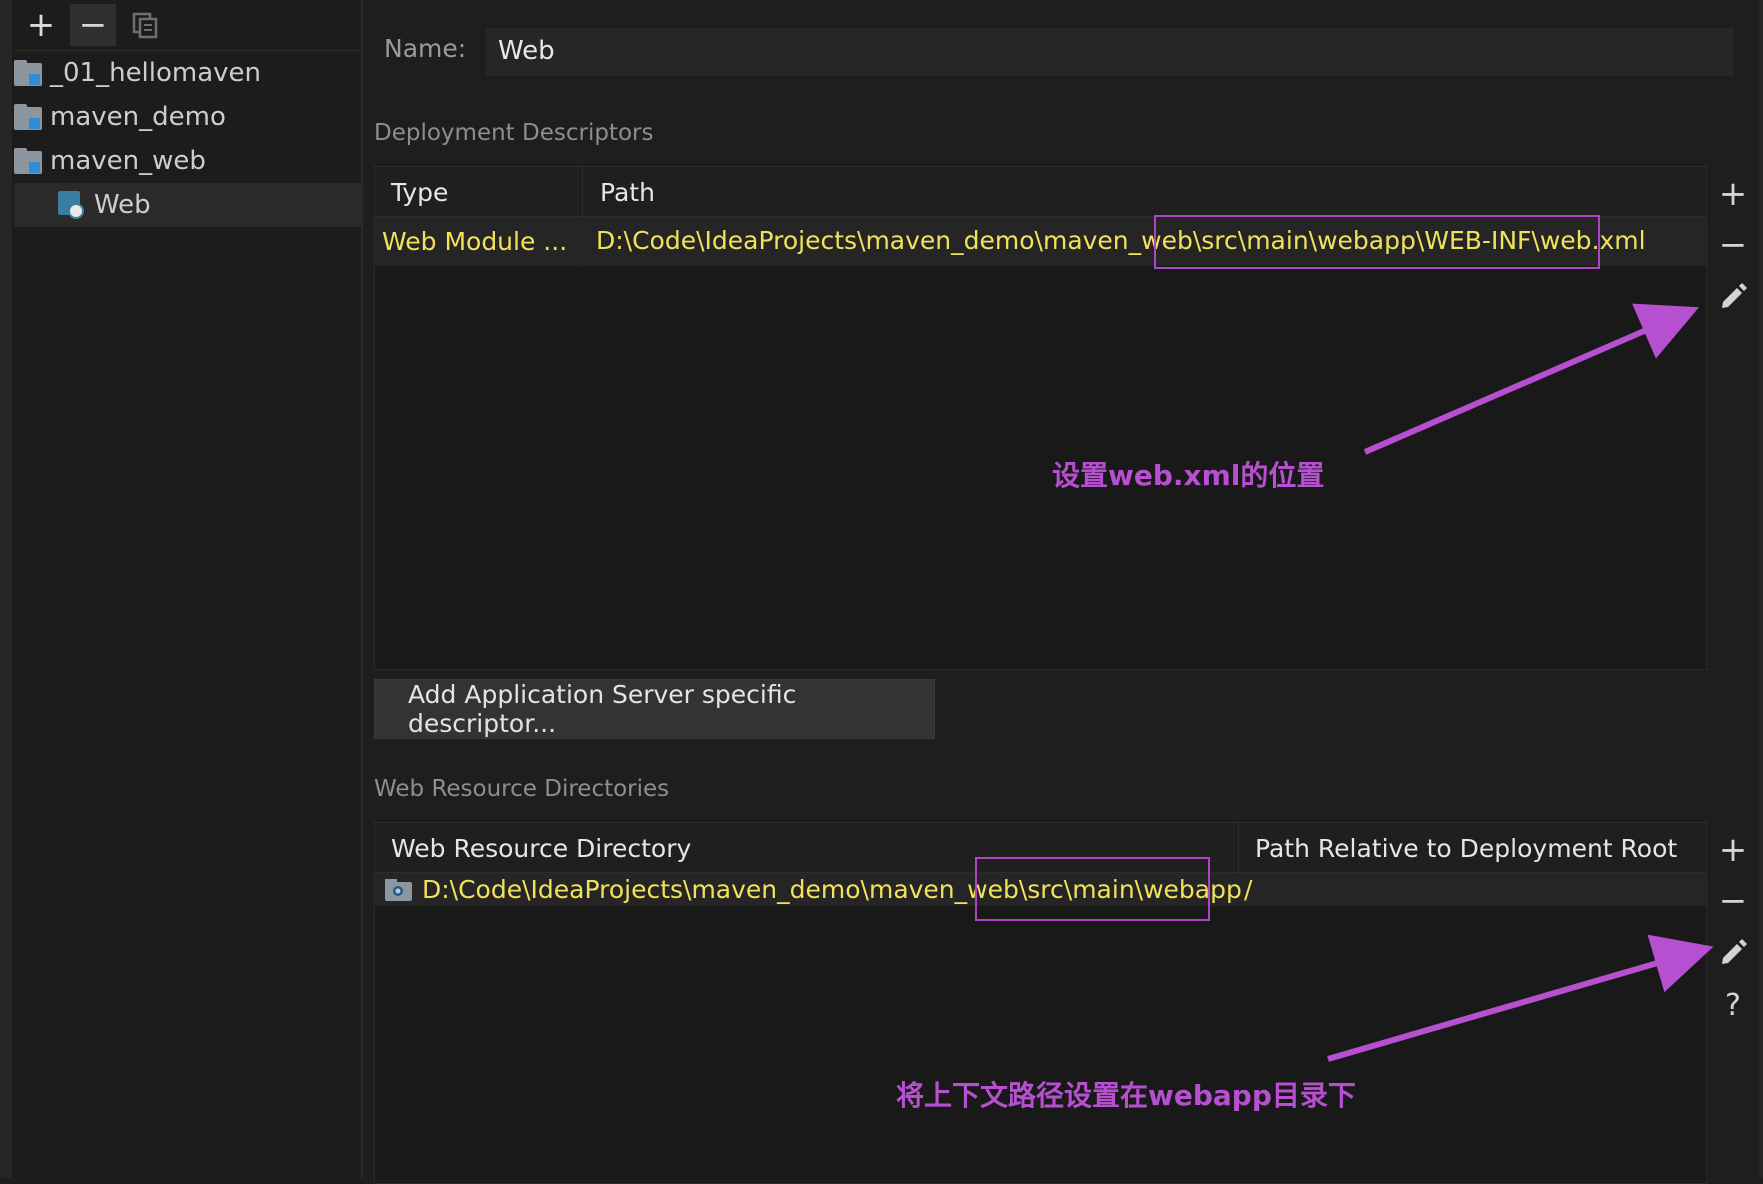 The height and width of the screenshot is (1184, 1763). I want to click on annotation-arrows, so click(1520, 682).